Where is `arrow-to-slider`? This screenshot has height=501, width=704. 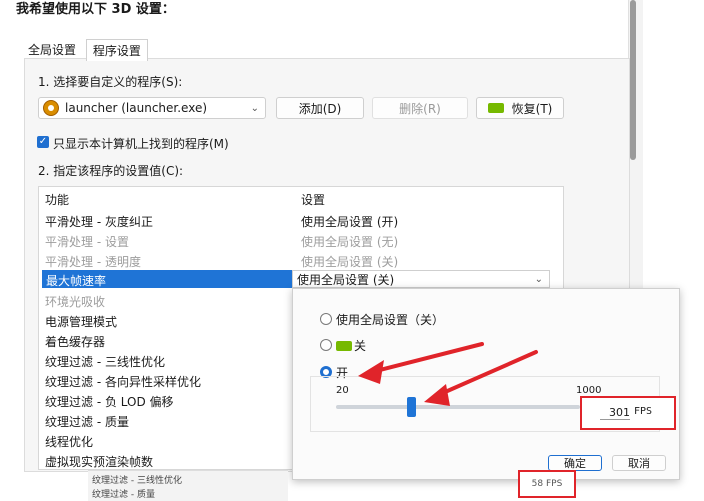 arrow-to-slider is located at coordinates (481, 378).